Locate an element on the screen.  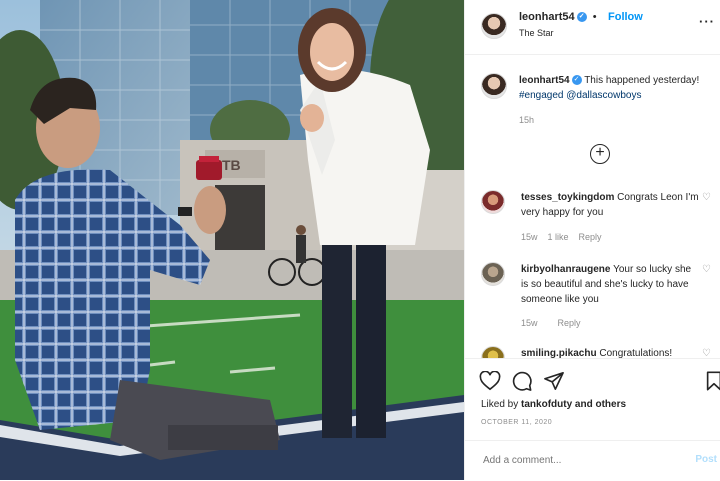
caption-text: This happened yesterday! is located at coordinates (642, 80).